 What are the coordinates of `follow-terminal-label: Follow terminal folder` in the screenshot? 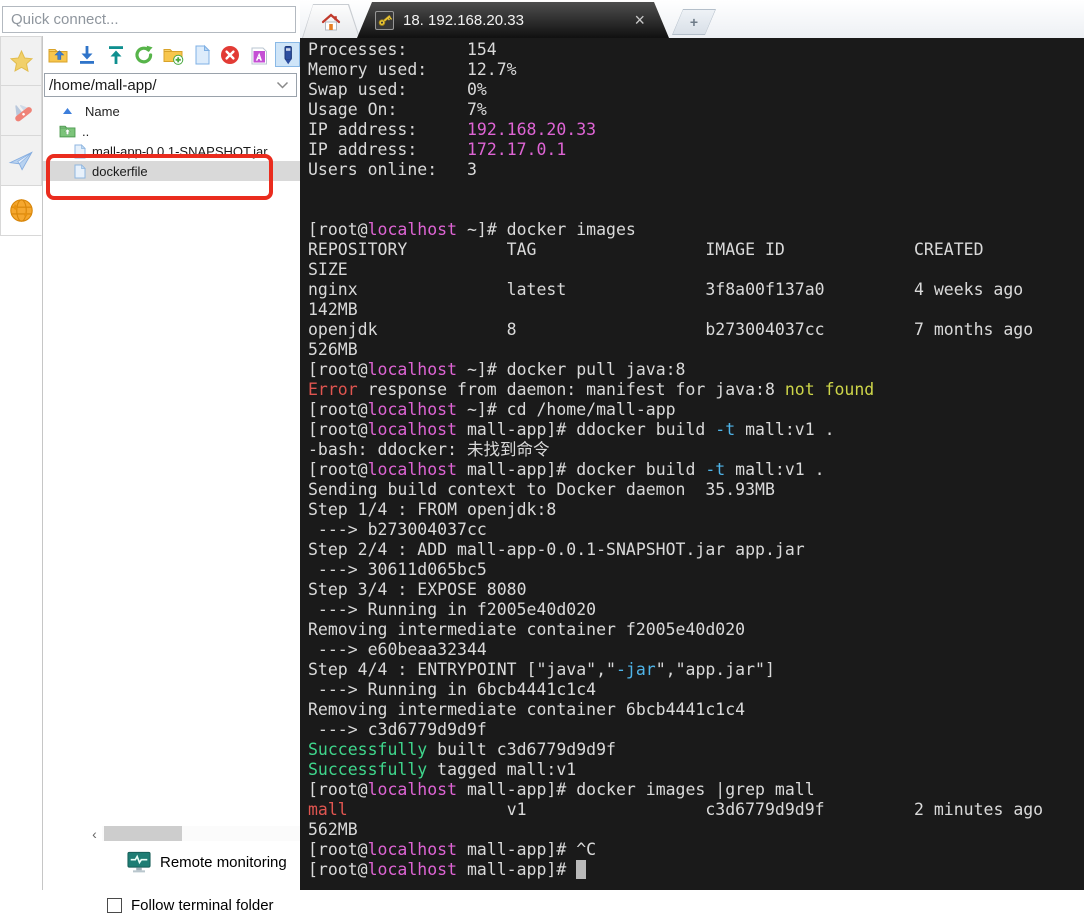 It's located at (202, 905).